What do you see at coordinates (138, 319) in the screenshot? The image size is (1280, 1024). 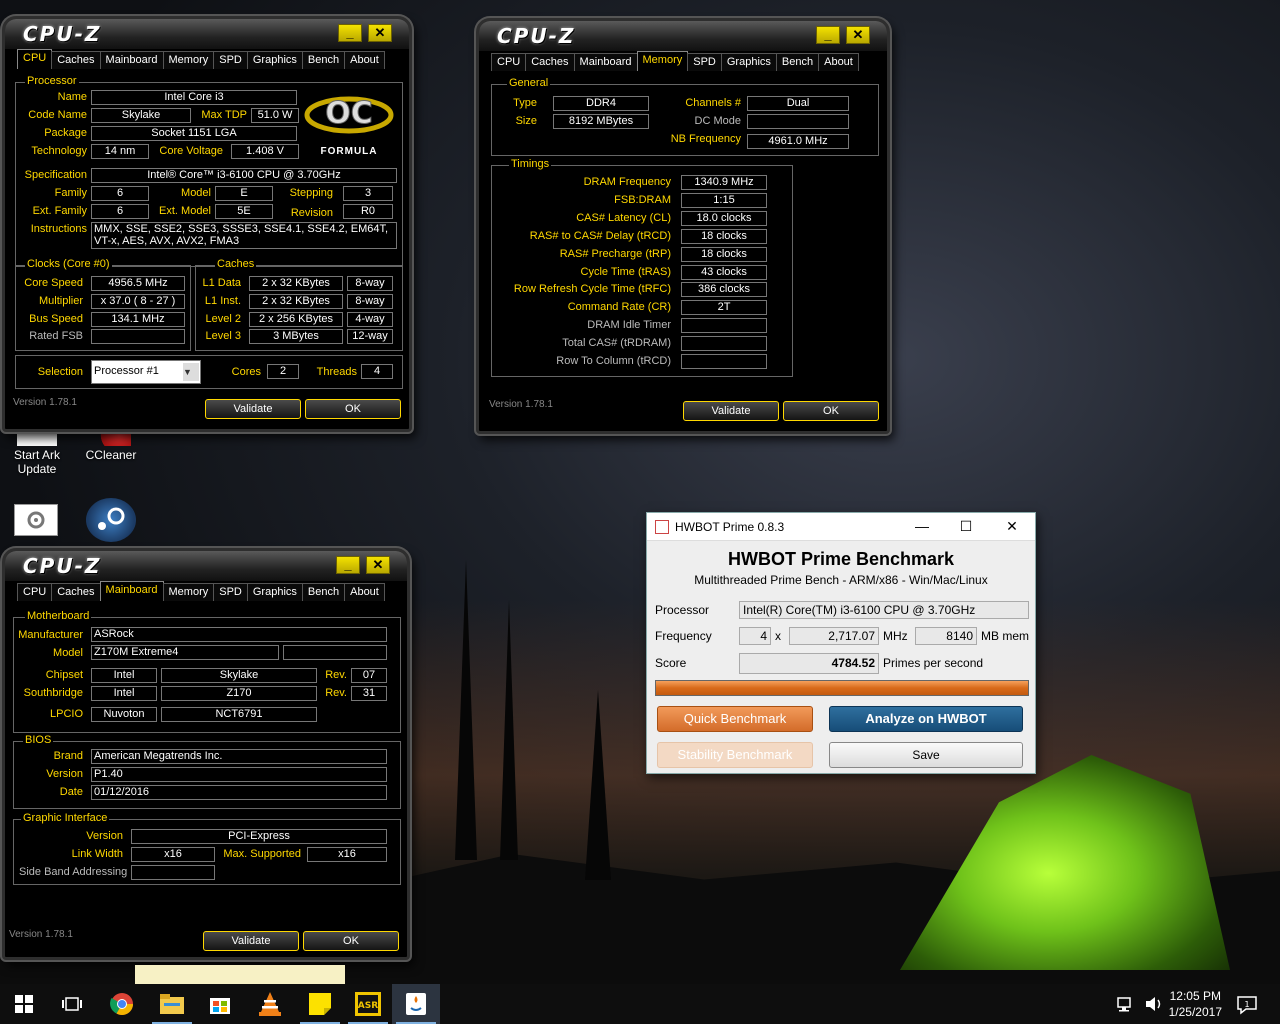 I see `bus-speed-value: 134.1 MHz` at bounding box center [138, 319].